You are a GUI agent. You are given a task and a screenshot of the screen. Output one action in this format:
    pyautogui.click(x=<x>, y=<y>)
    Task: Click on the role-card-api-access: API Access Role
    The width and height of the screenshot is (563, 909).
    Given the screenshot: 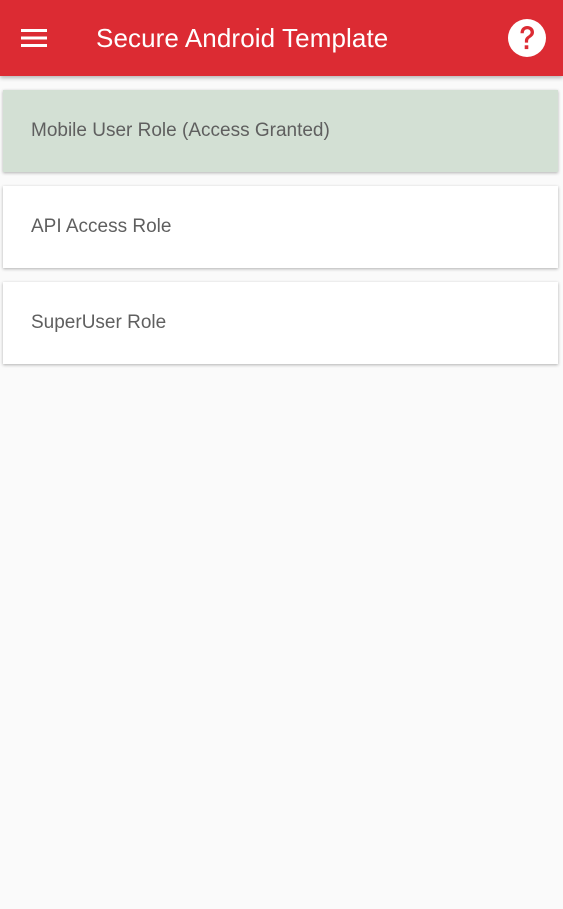 What is the action you would take?
    pyautogui.click(x=280, y=227)
    